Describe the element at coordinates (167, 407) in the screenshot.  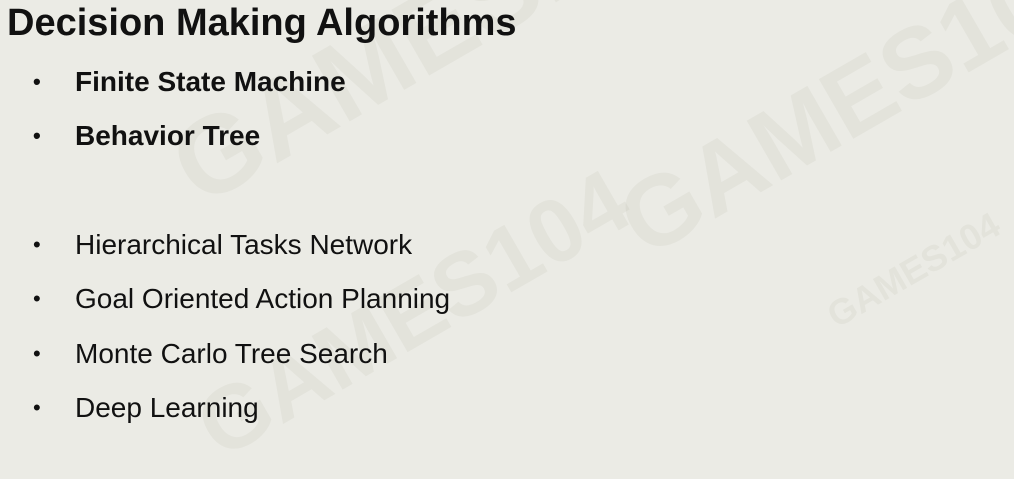
I see `list-item-label: Deep Learning` at that location.